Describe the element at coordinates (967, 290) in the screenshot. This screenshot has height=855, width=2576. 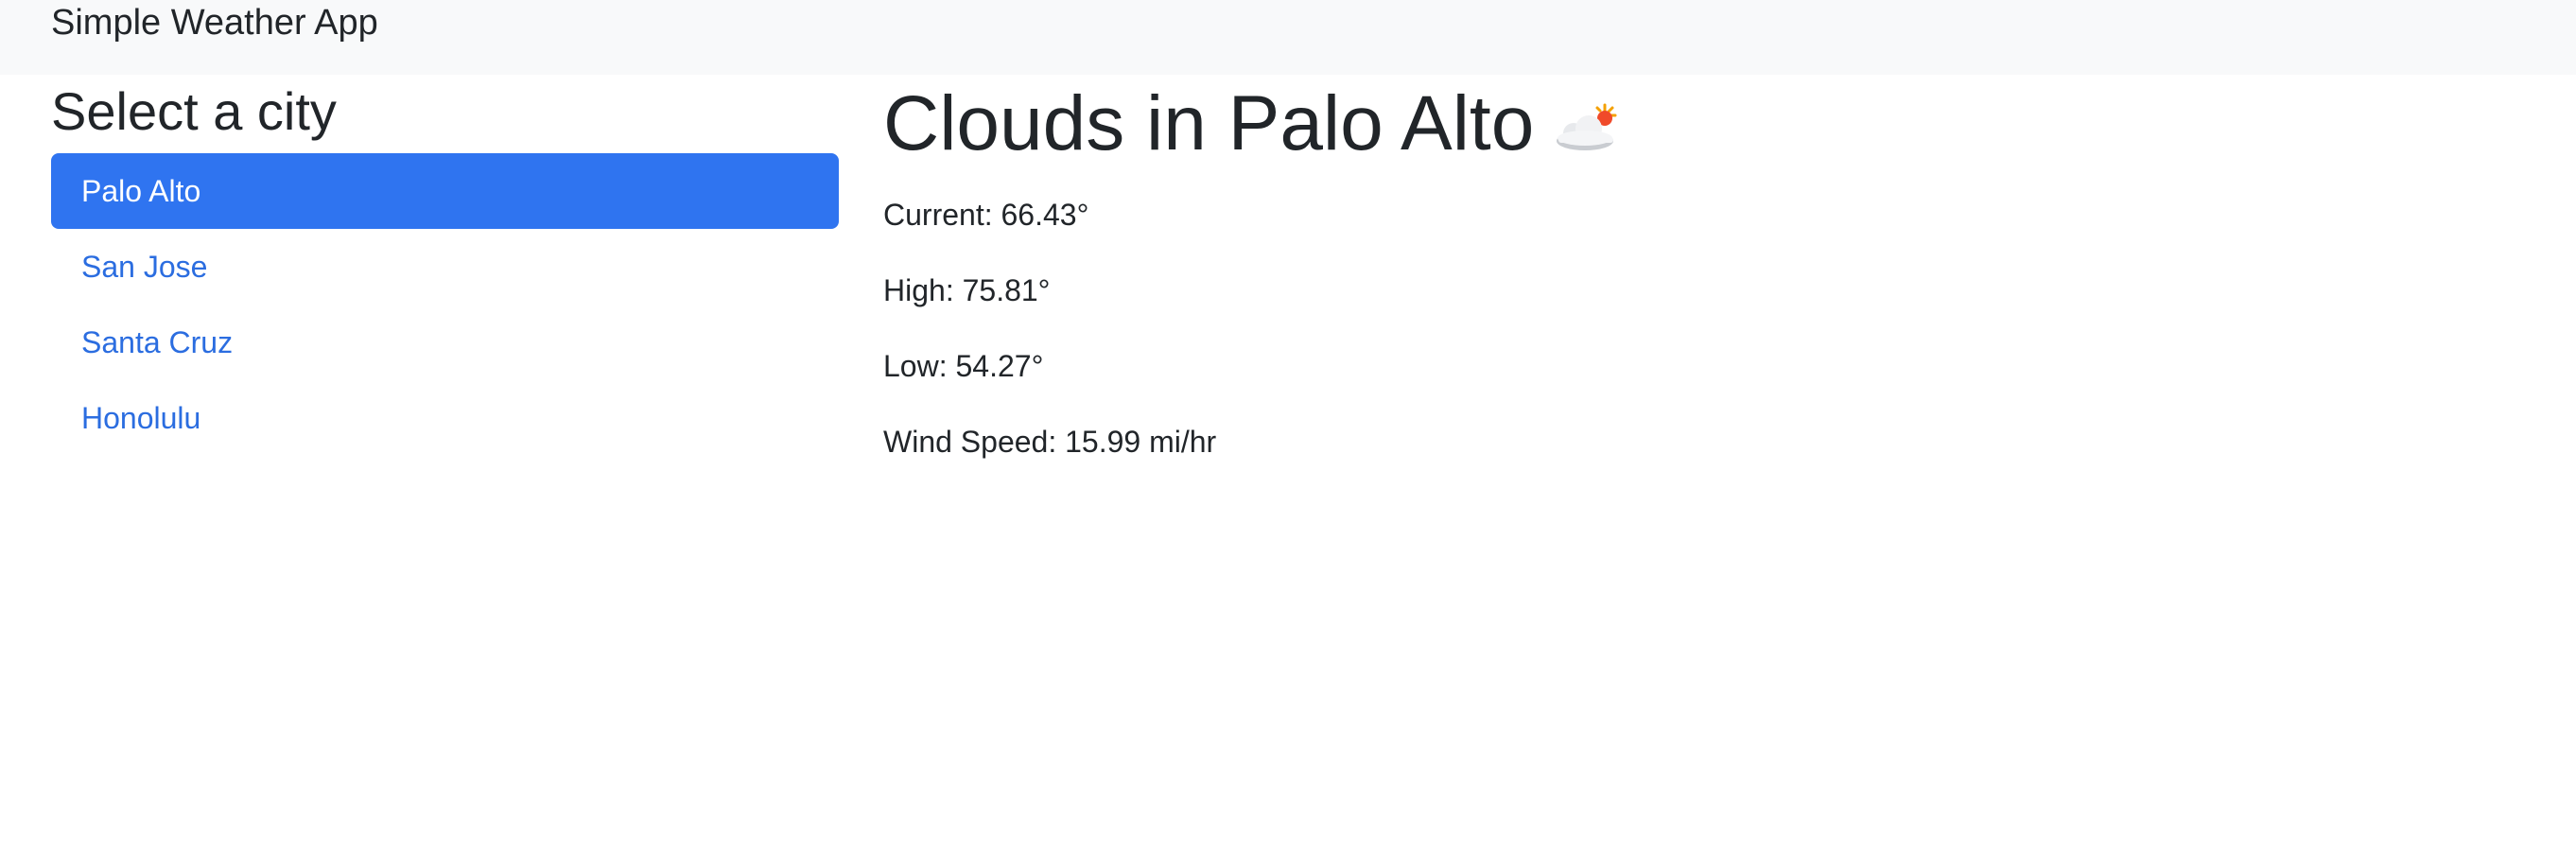
I see `high-temperature: High: 75.81°` at that location.